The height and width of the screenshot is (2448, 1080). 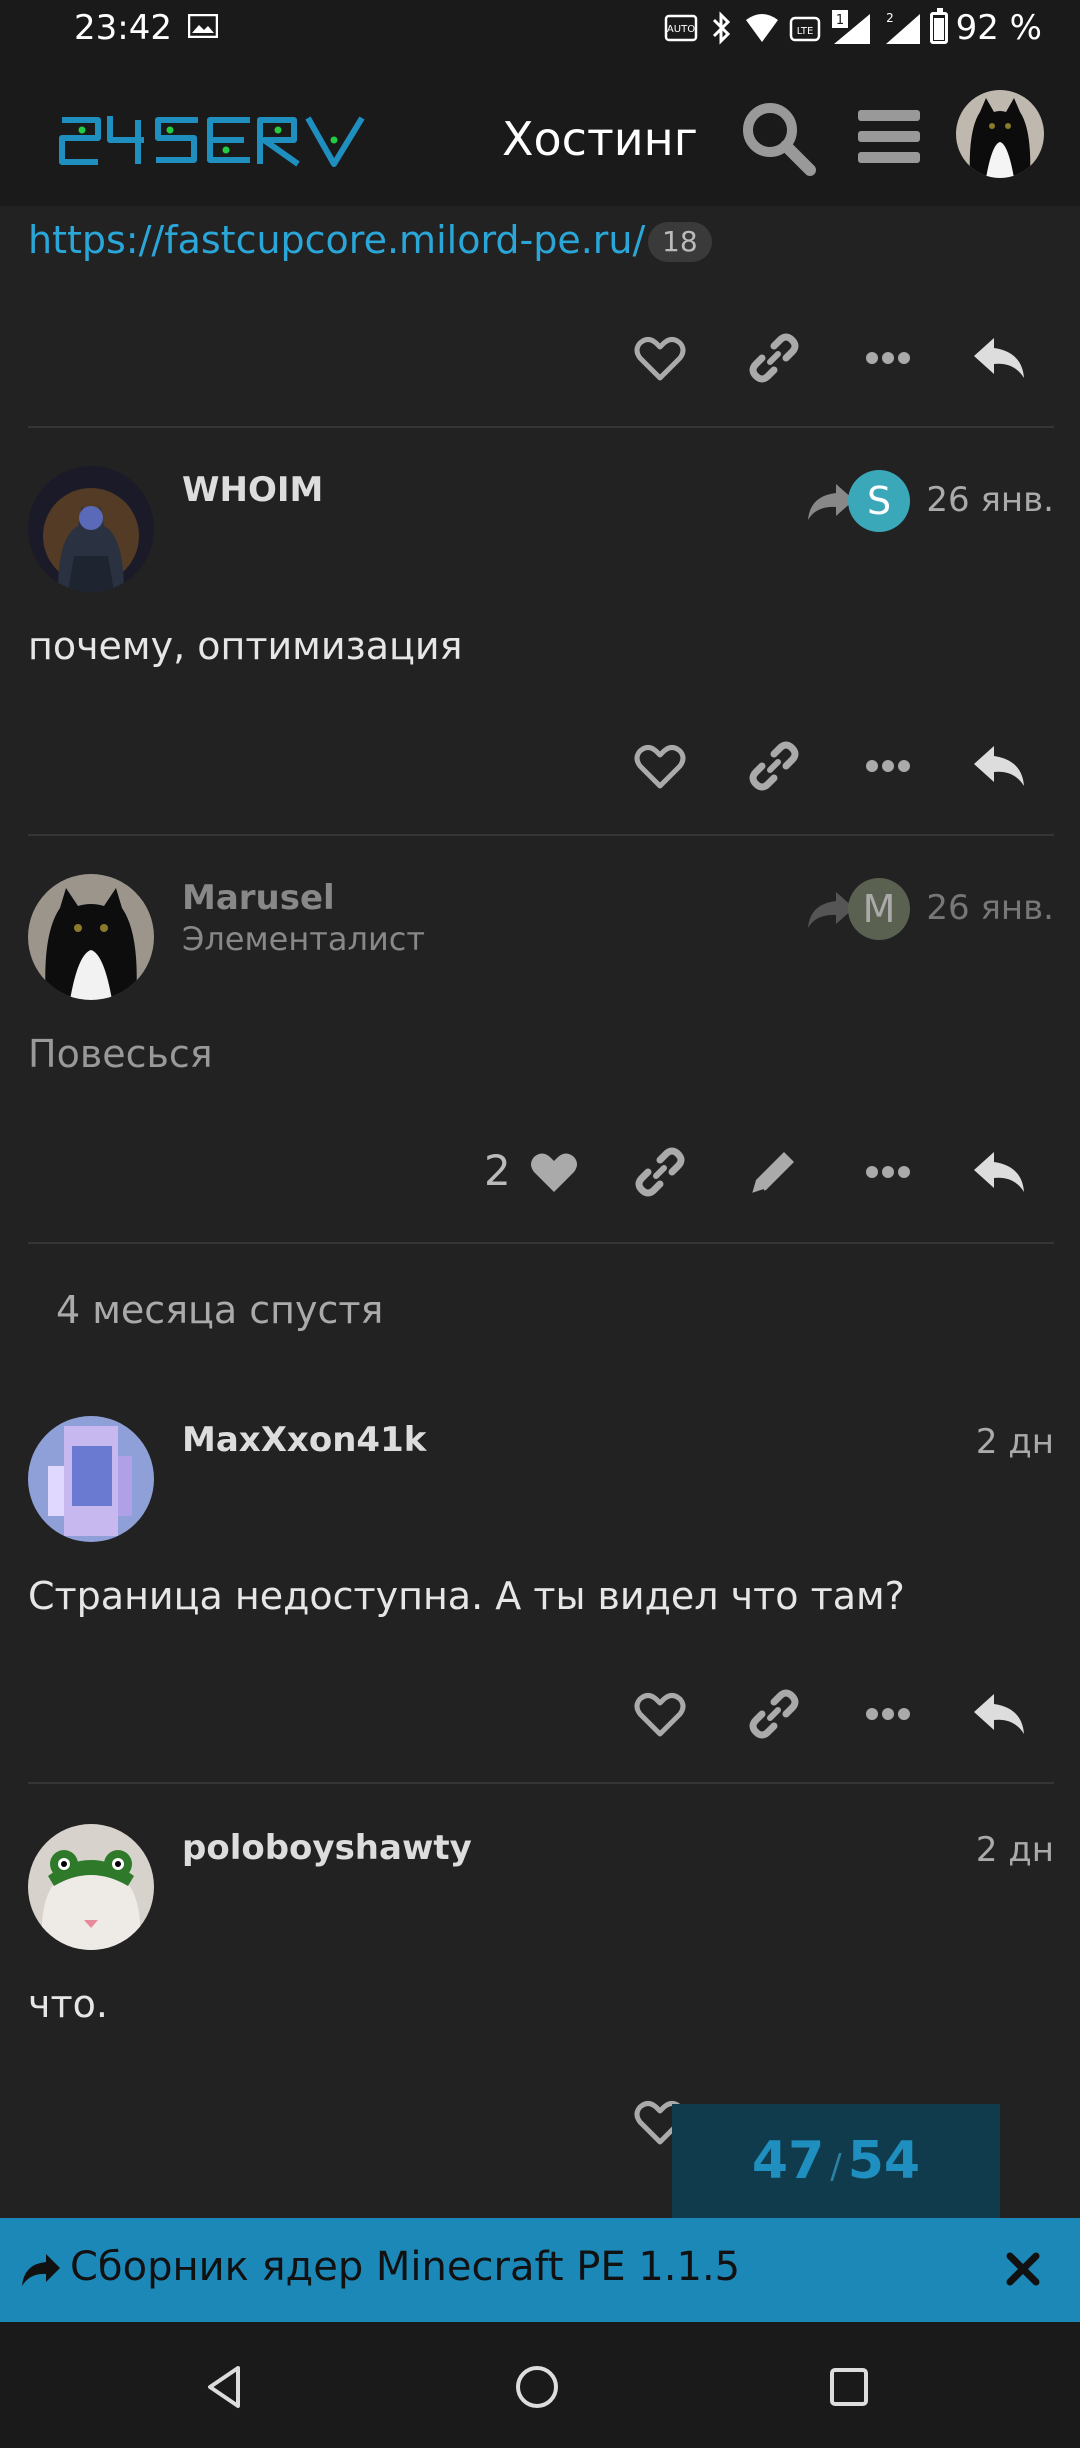 What do you see at coordinates (203, 26) in the screenshot?
I see `gallery-notification-icon` at bounding box center [203, 26].